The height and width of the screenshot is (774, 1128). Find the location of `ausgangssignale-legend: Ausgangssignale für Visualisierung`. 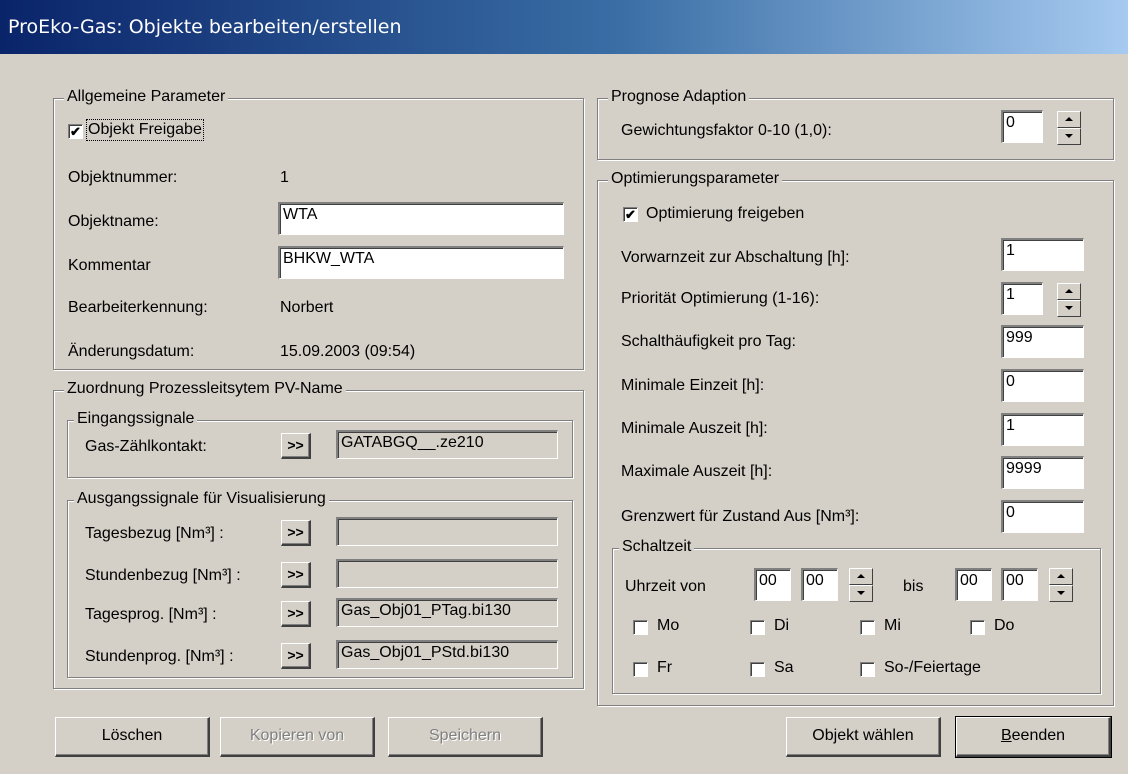

ausgangssignale-legend: Ausgangssignale für Visualisierung is located at coordinates (201, 499).